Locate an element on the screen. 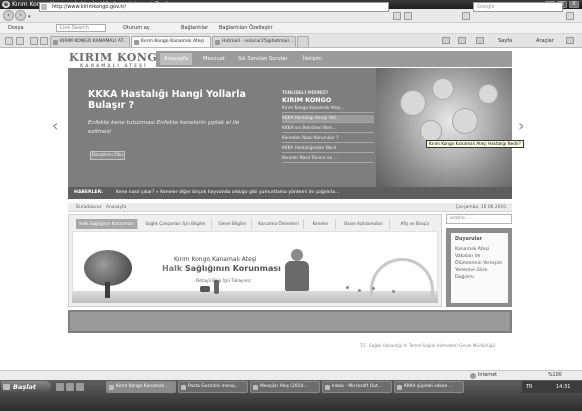  hero-menu-item: KKKA Hastalığından Nasıl is located at coordinates (328, 149).